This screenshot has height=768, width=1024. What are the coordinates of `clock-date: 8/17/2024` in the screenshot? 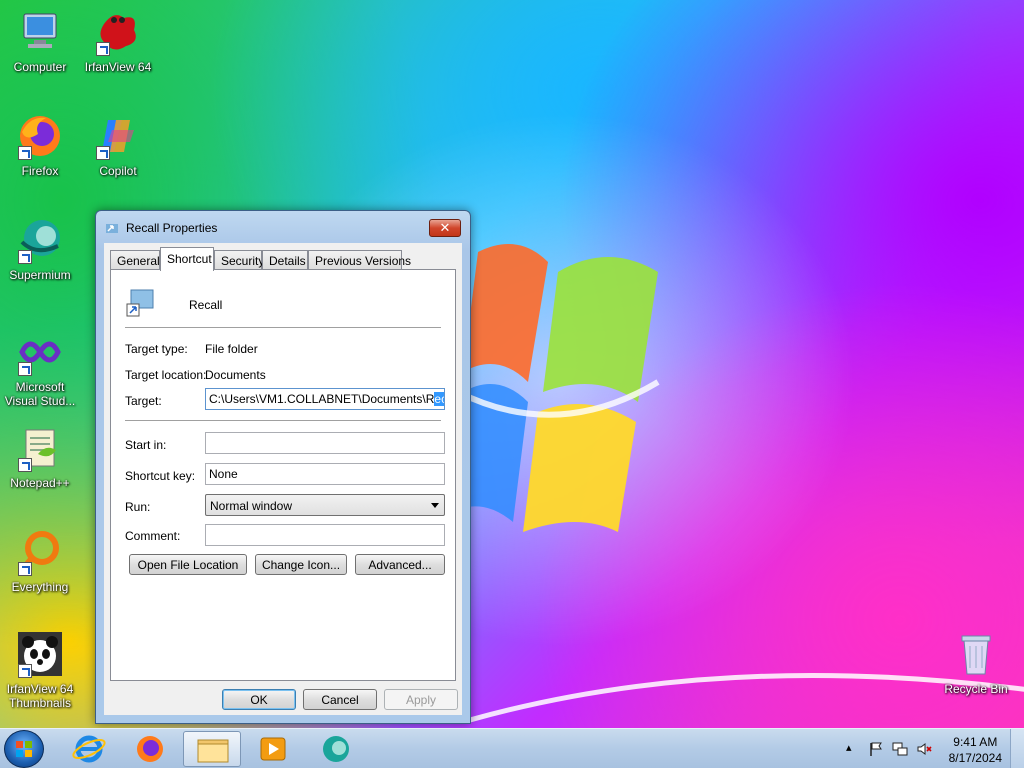 It's located at (975, 758).